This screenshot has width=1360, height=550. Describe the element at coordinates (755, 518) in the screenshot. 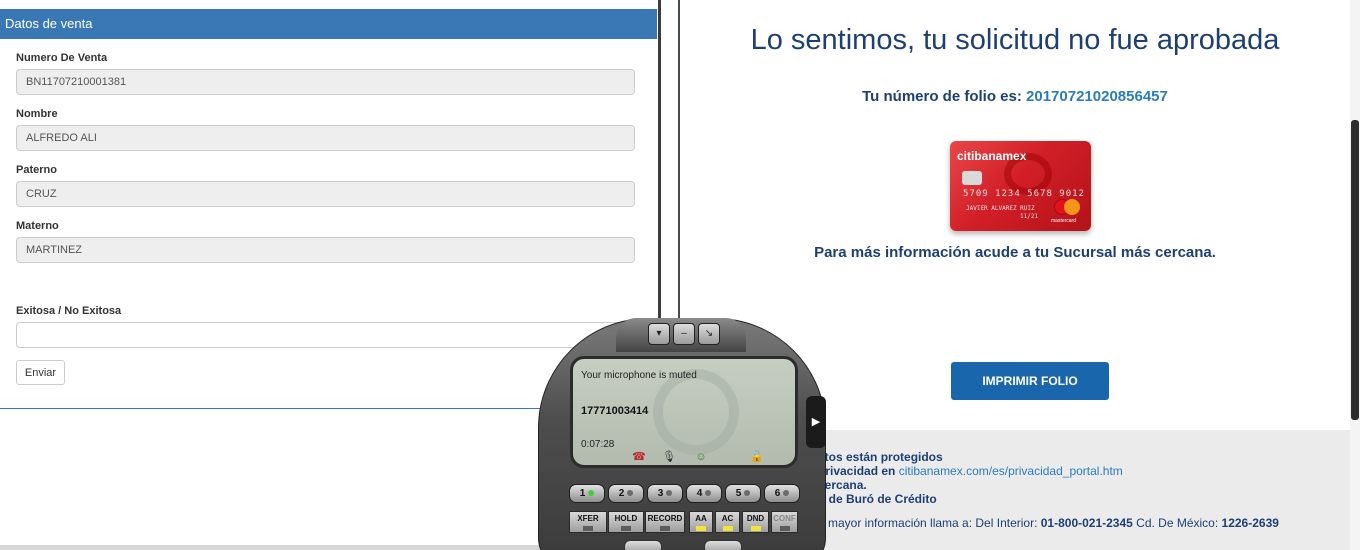

I see `dnd-label: DND` at that location.